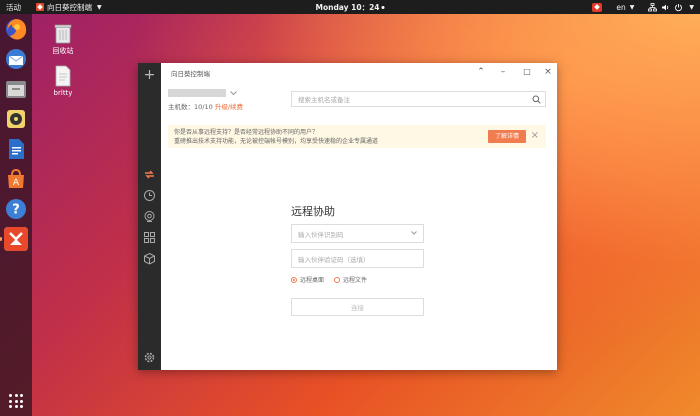 This screenshot has width=700, height=416. What do you see at coordinates (16, 401) in the screenshot?
I see `show-applications-icon` at bounding box center [16, 401].